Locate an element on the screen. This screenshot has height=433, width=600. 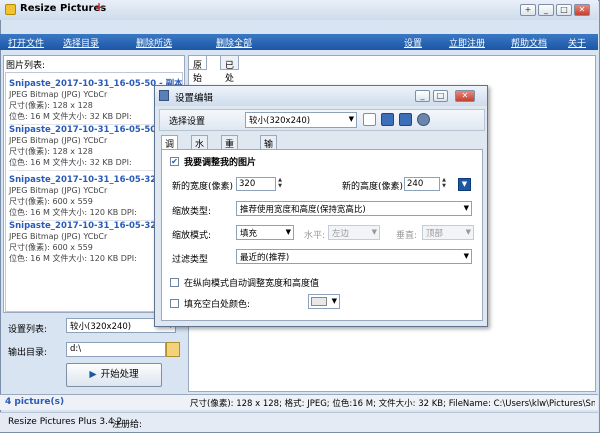
menu-settings: 设置 is located at coordinates (413, 42).